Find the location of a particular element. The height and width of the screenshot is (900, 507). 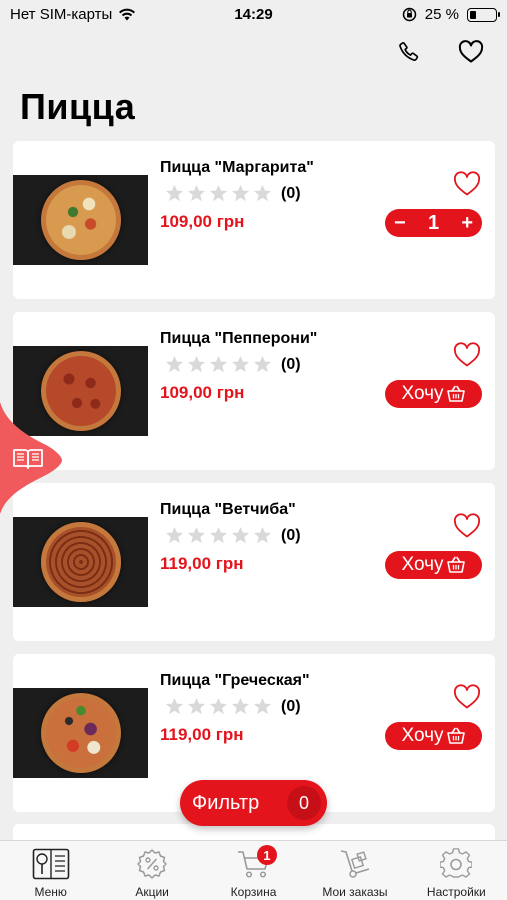

call-button is located at coordinates (409, 52).